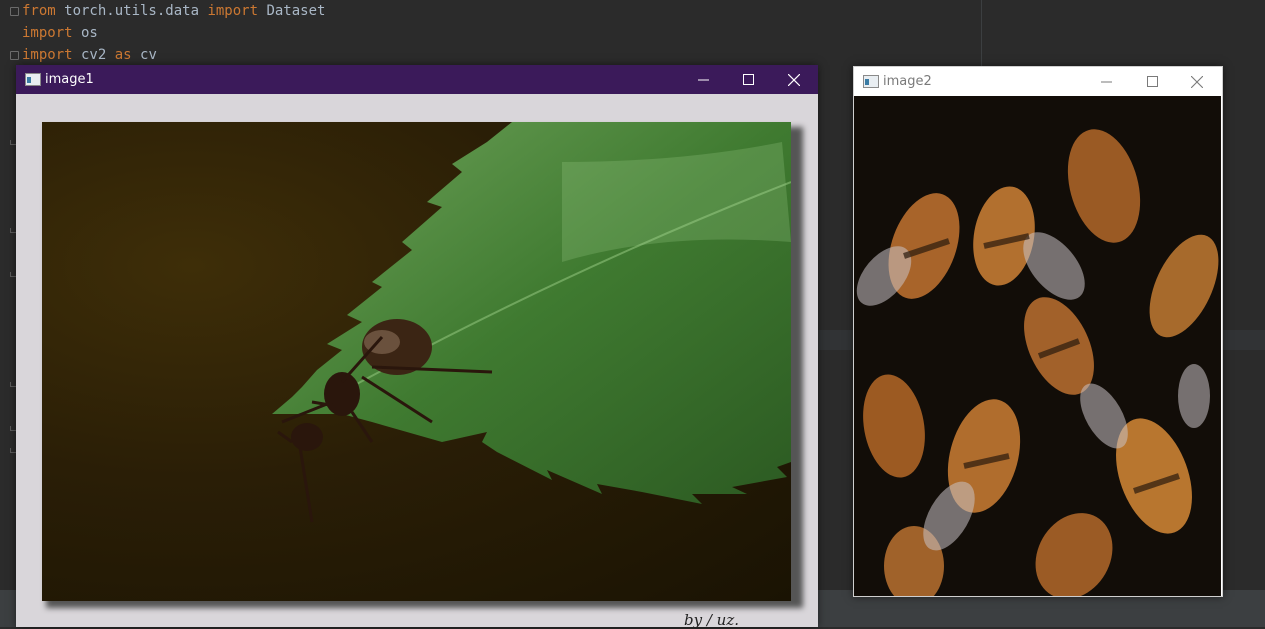 Image resolution: width=1265 pixels, height=629 pixels. What do you see at coordinates (292, 11) in the screenshot?
I see `code-text: Dataset` at bounding box center [292, 11].